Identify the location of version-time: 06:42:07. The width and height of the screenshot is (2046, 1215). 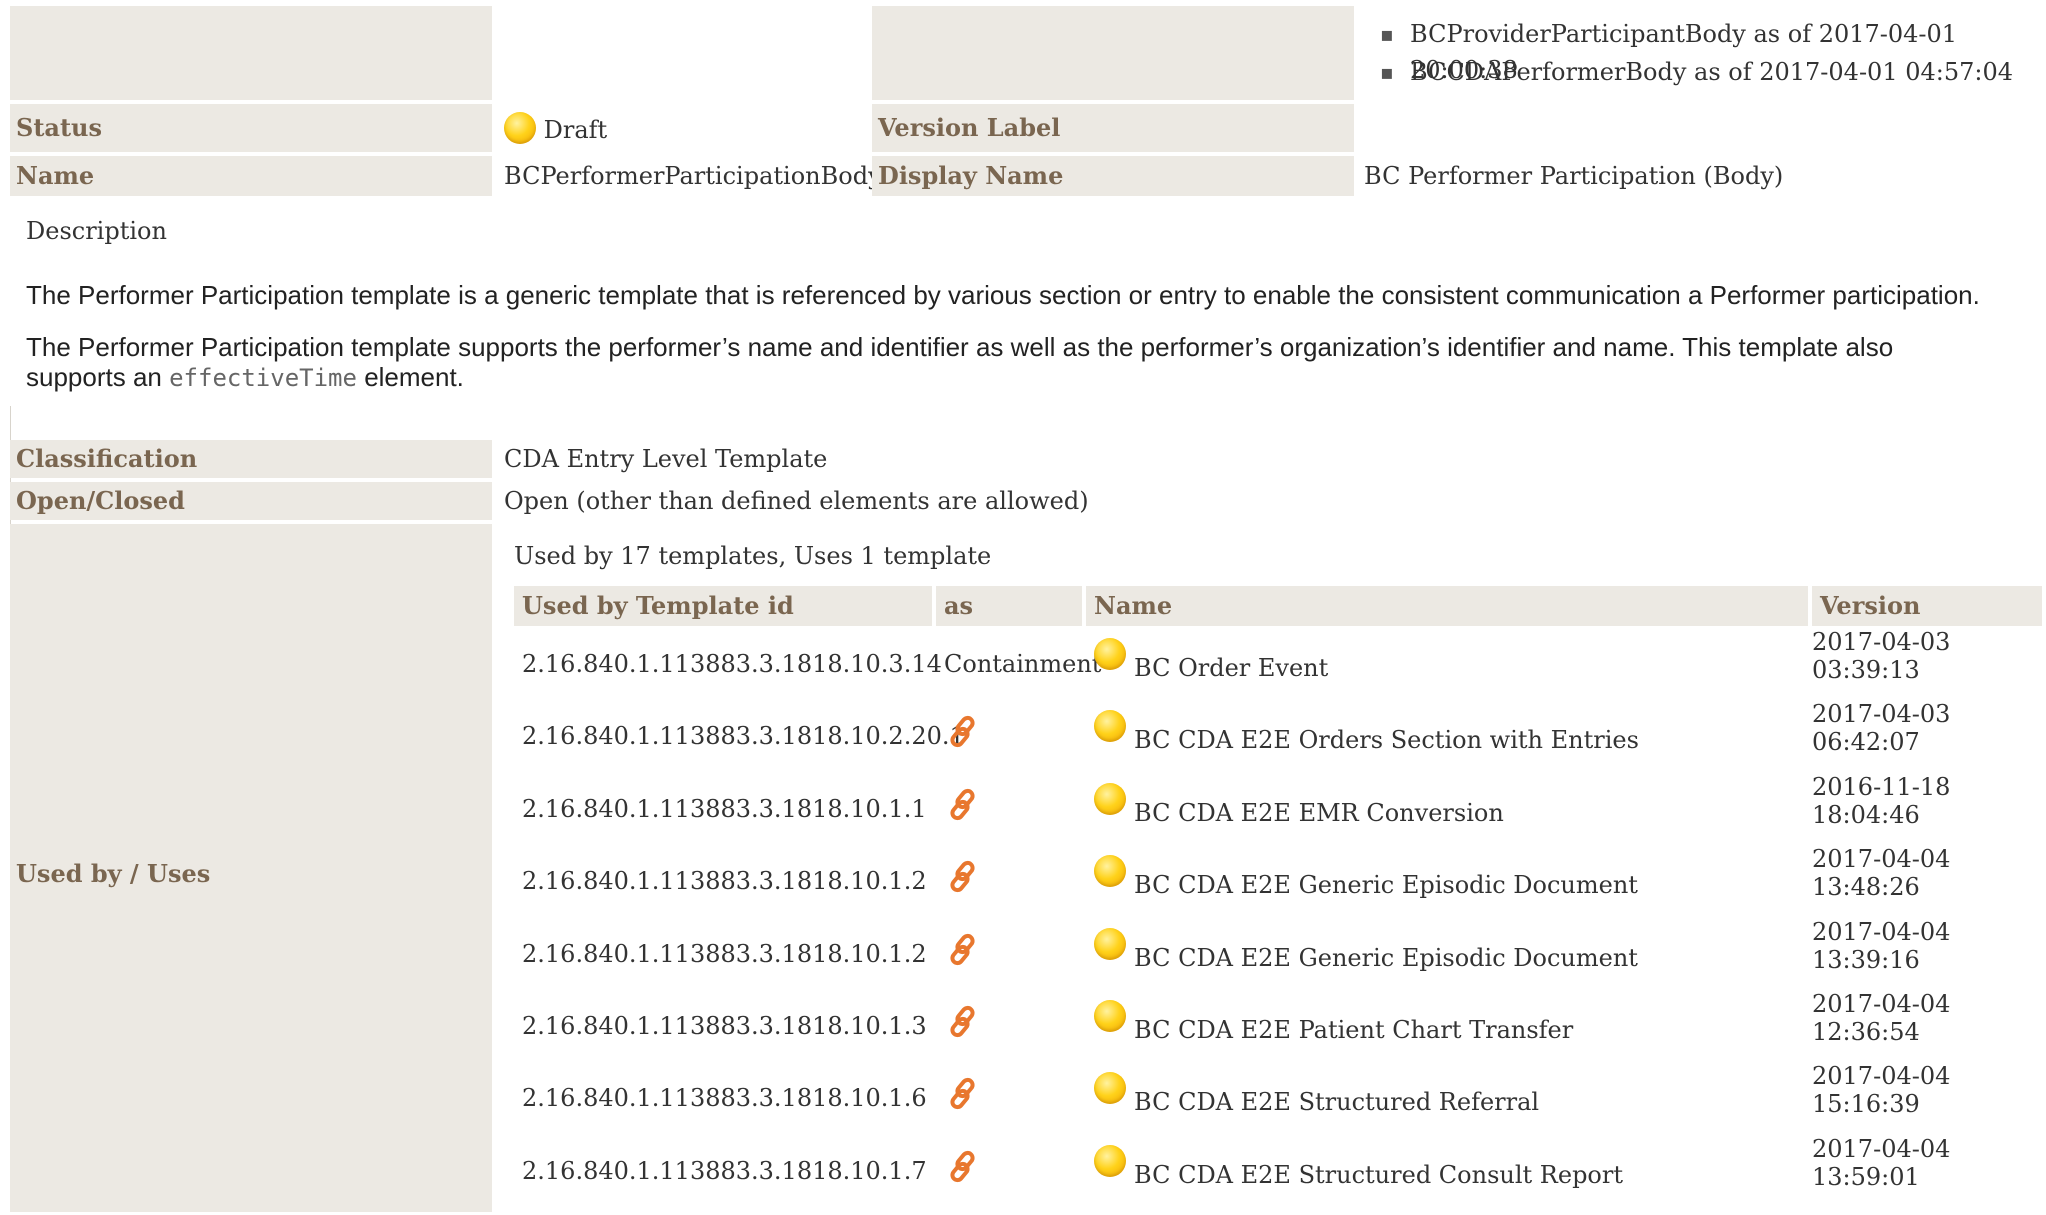
(1866, 742).